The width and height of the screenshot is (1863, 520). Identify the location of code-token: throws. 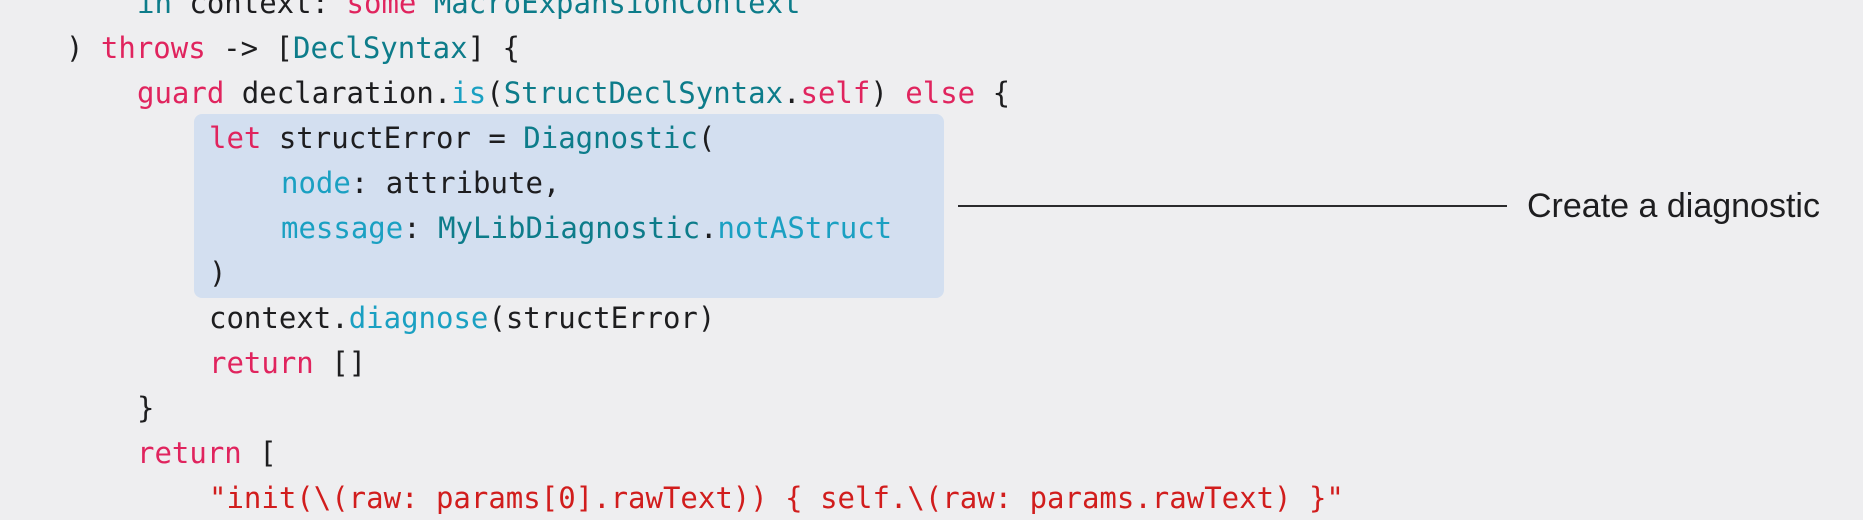
(153, 48).